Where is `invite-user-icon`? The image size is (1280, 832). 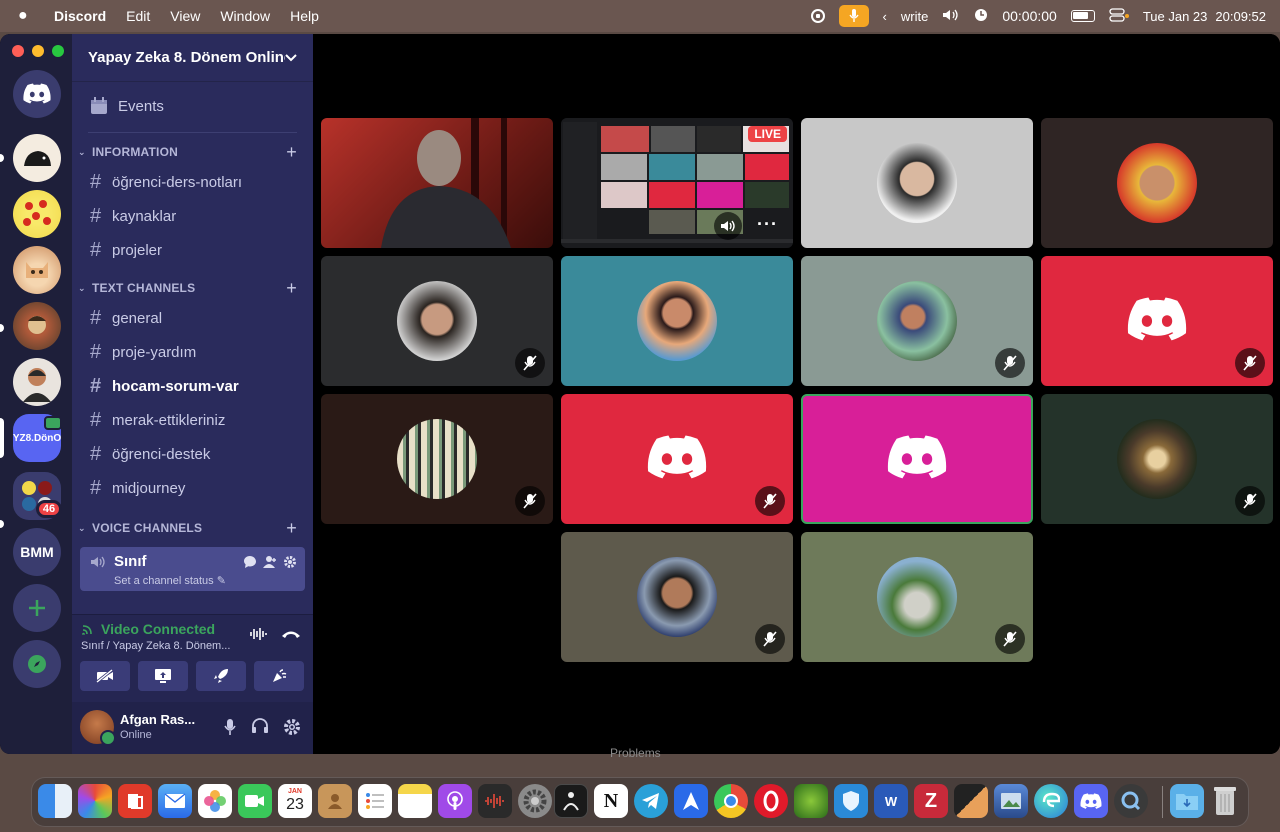 invite-user-icon is located at coordinates (270, 563).